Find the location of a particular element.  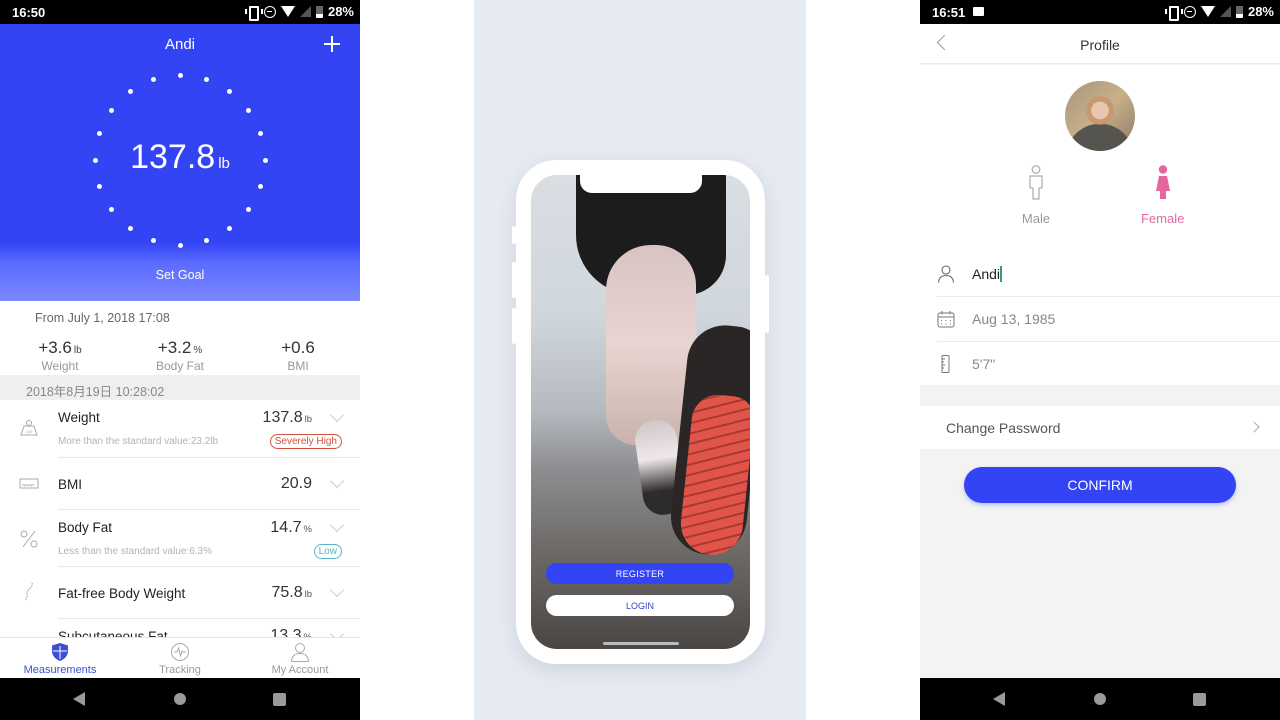

metric-name: Body Fat is located at coordinates (85, 527).